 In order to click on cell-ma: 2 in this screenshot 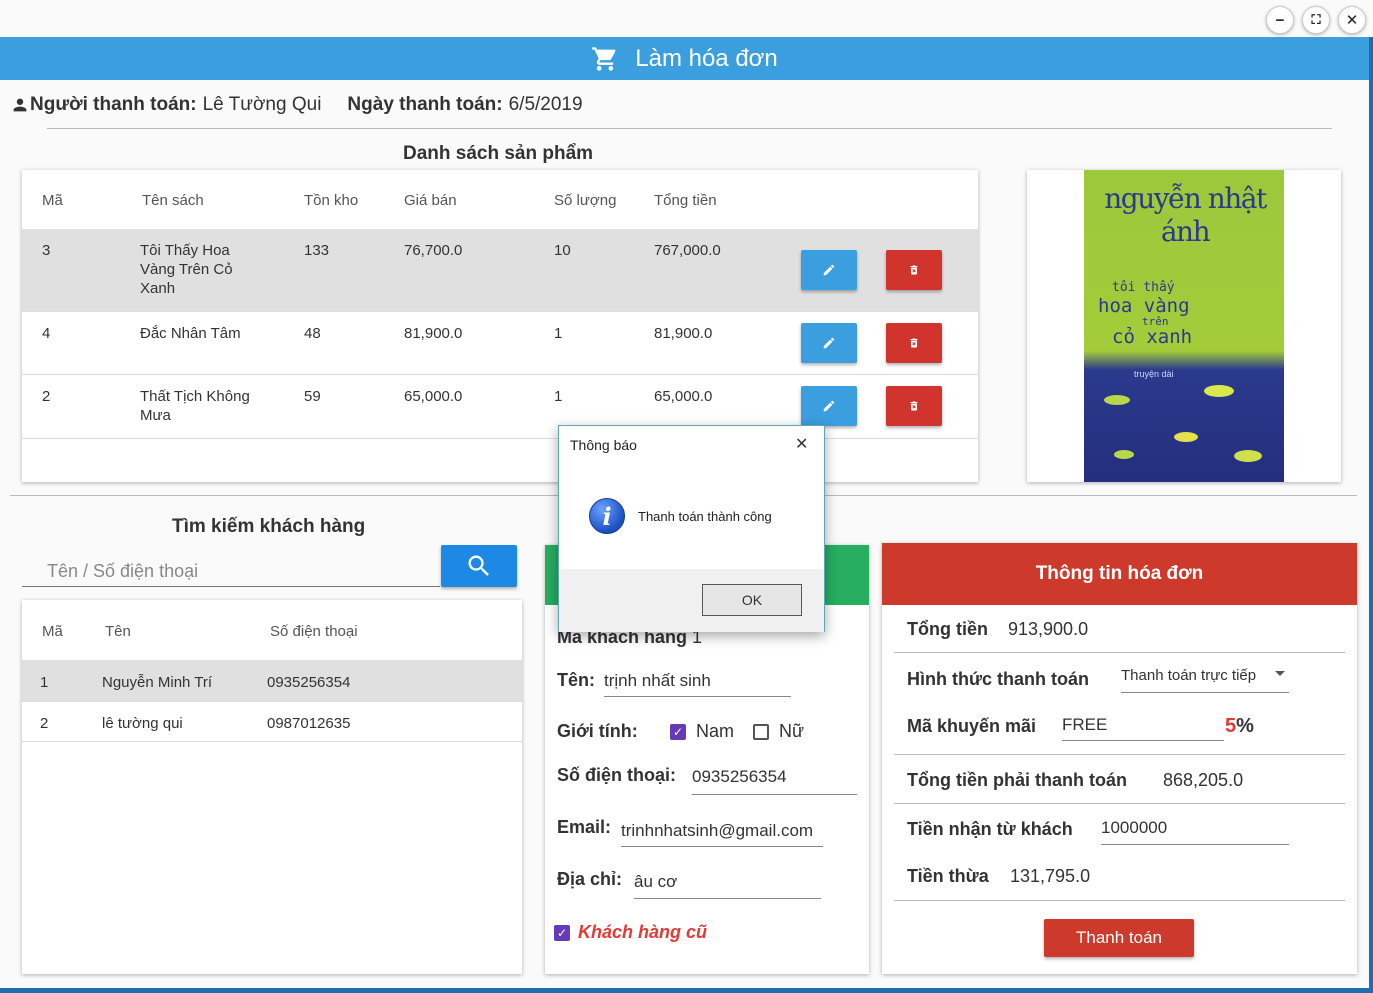, I will do `click(44, 723)`.